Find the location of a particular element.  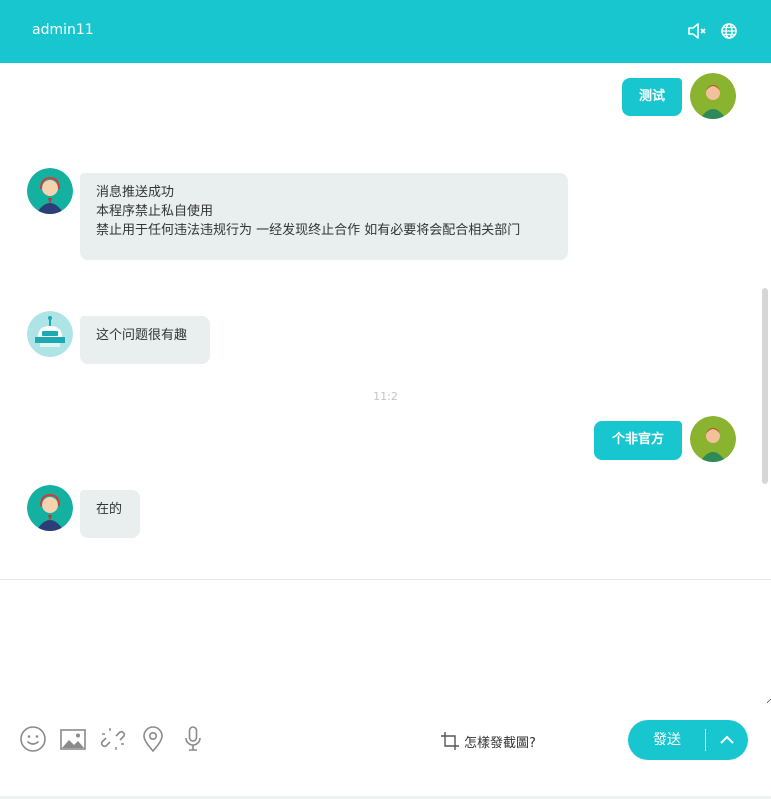

header-title: admin11 is located at coordinates (63, 30).